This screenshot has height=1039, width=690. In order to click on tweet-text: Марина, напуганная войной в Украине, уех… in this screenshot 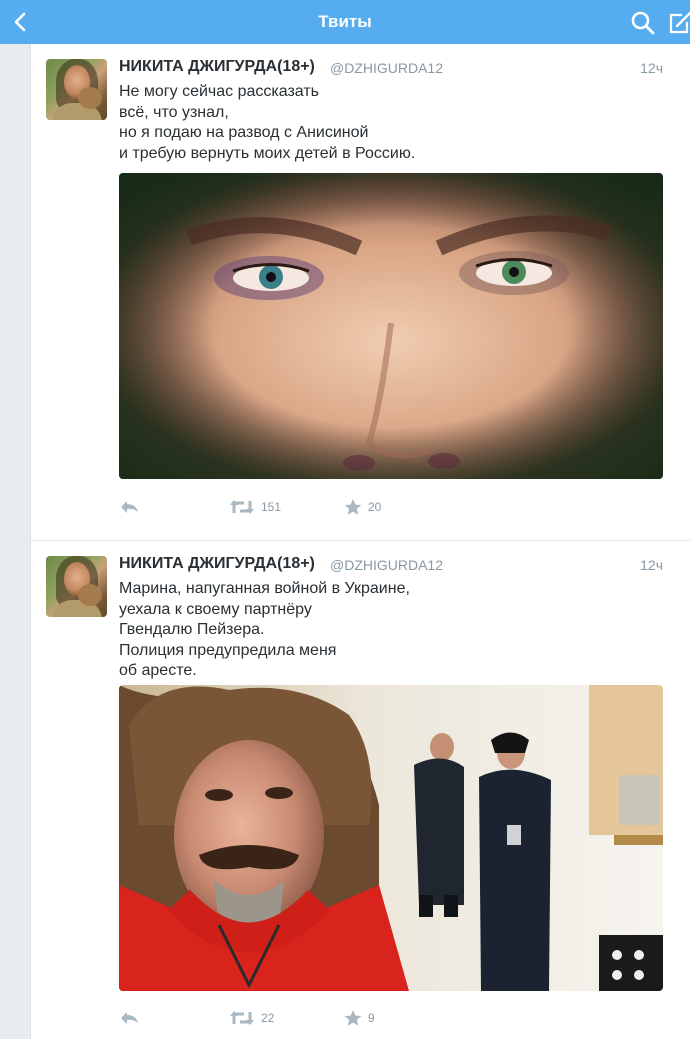, I will do `click(389, 630)`.